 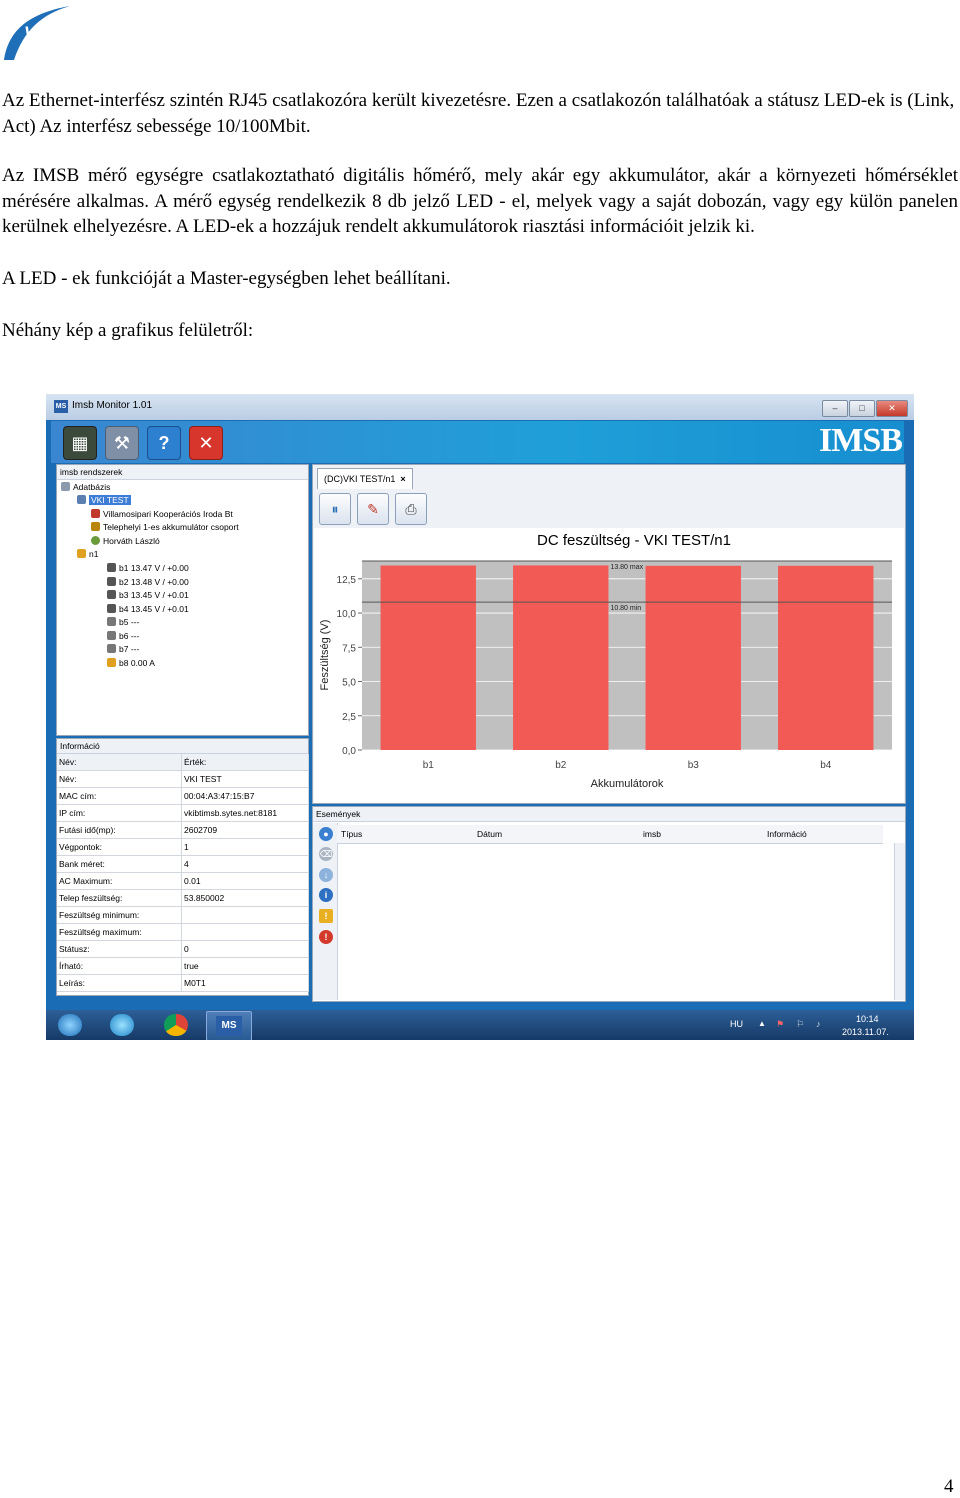 What do you see at coordinates (104, 501) in the screenshot?
I see `tree-item-vki-test: VKI TEST` at bounding box center [104, 501].